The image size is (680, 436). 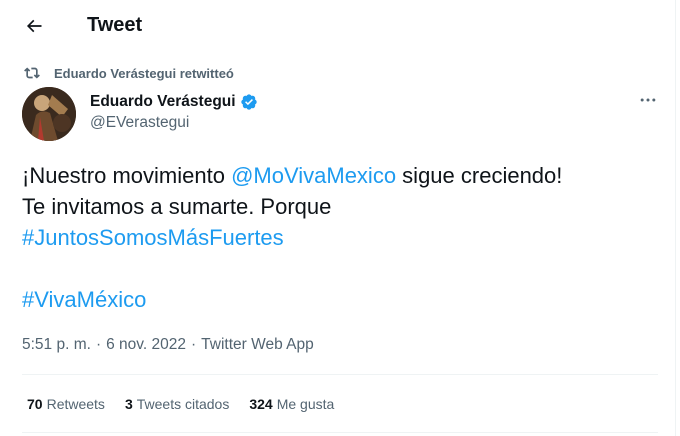 I want to click on quotes-count: 3, so click(x=128, y=404).